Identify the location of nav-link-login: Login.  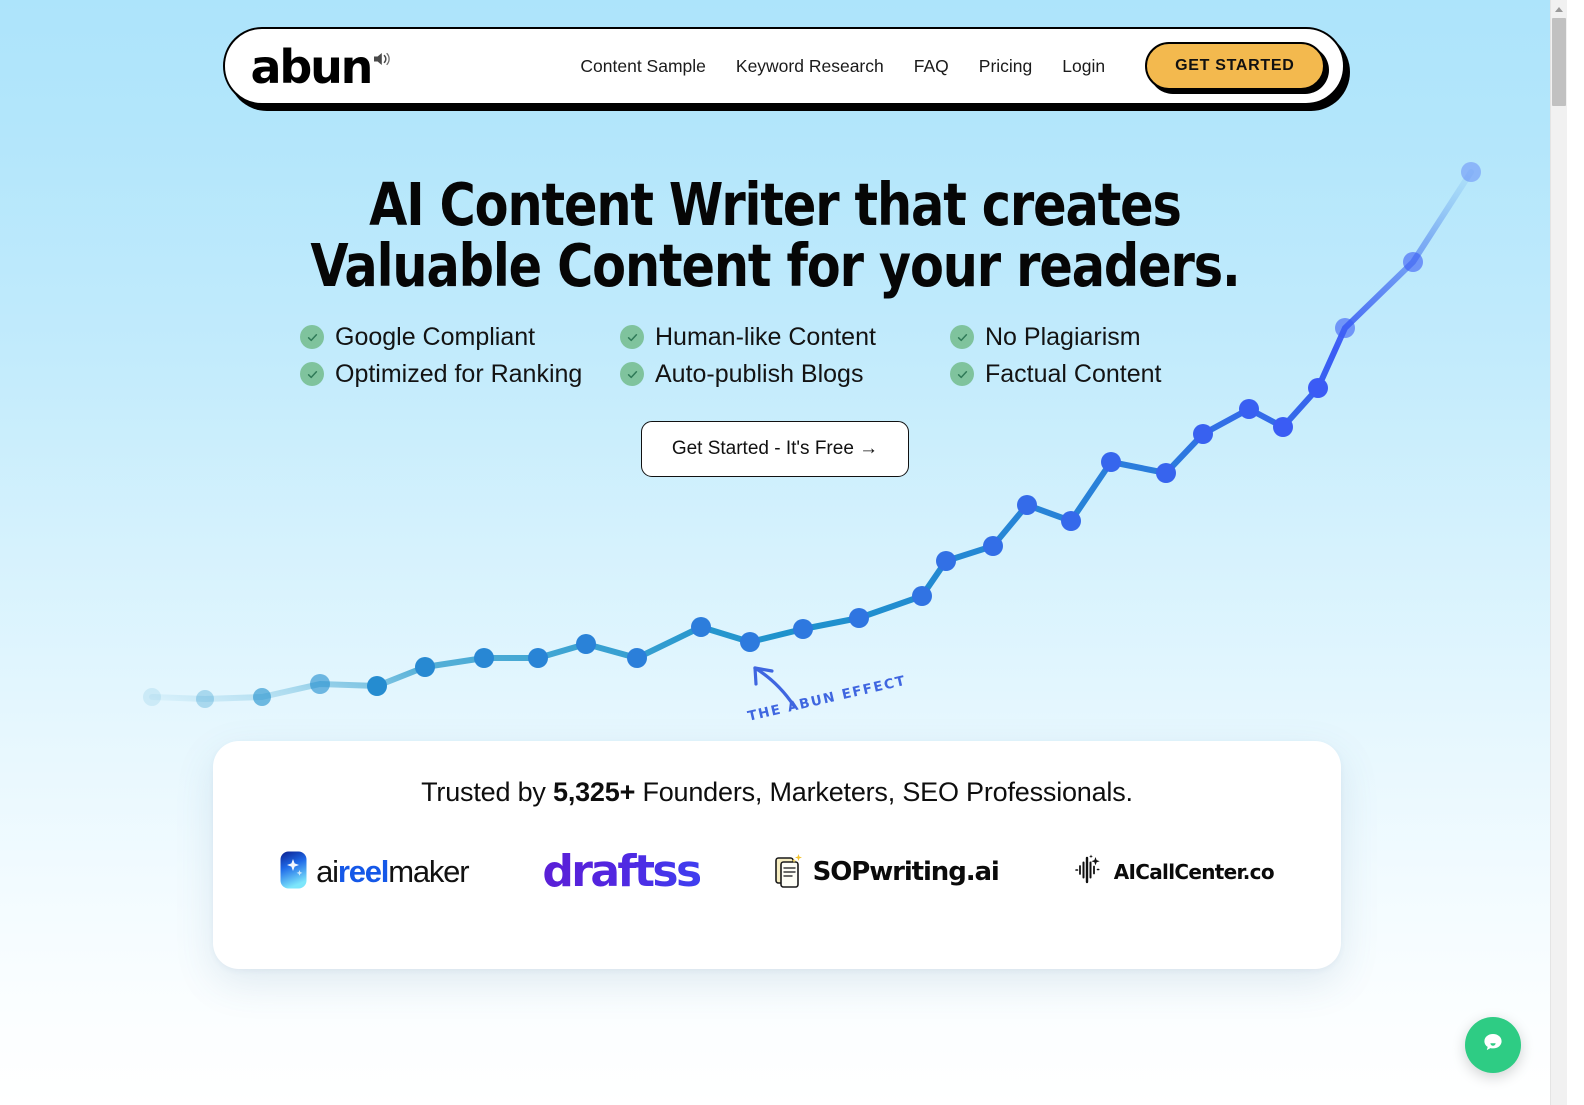
(1083, 66).